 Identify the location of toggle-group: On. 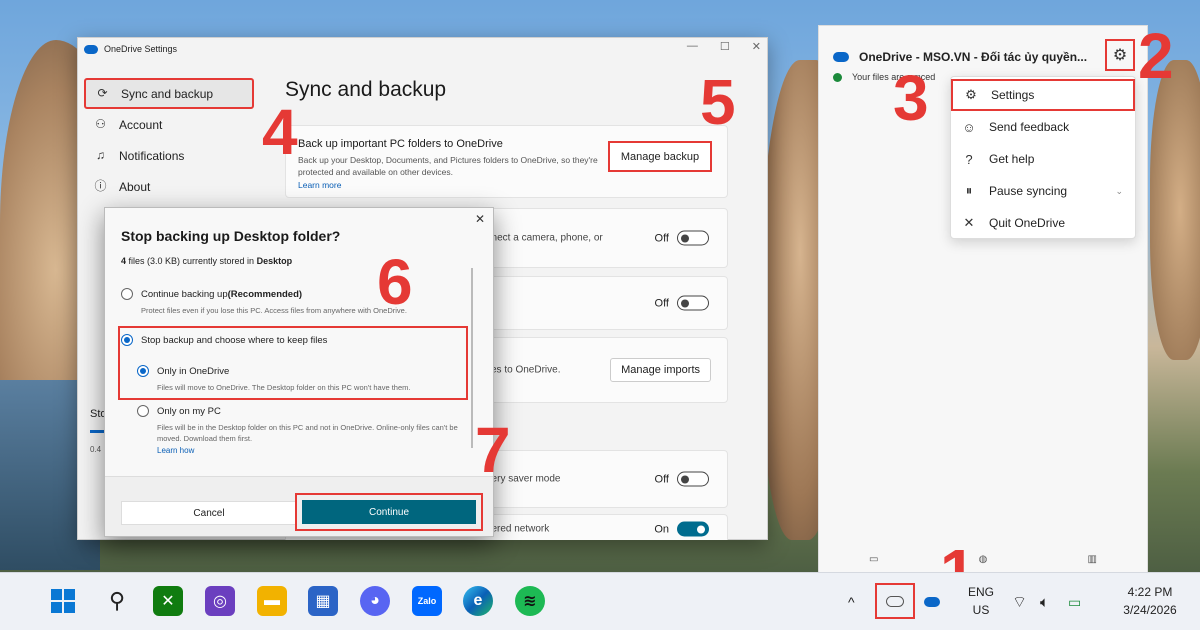
(681, 529).